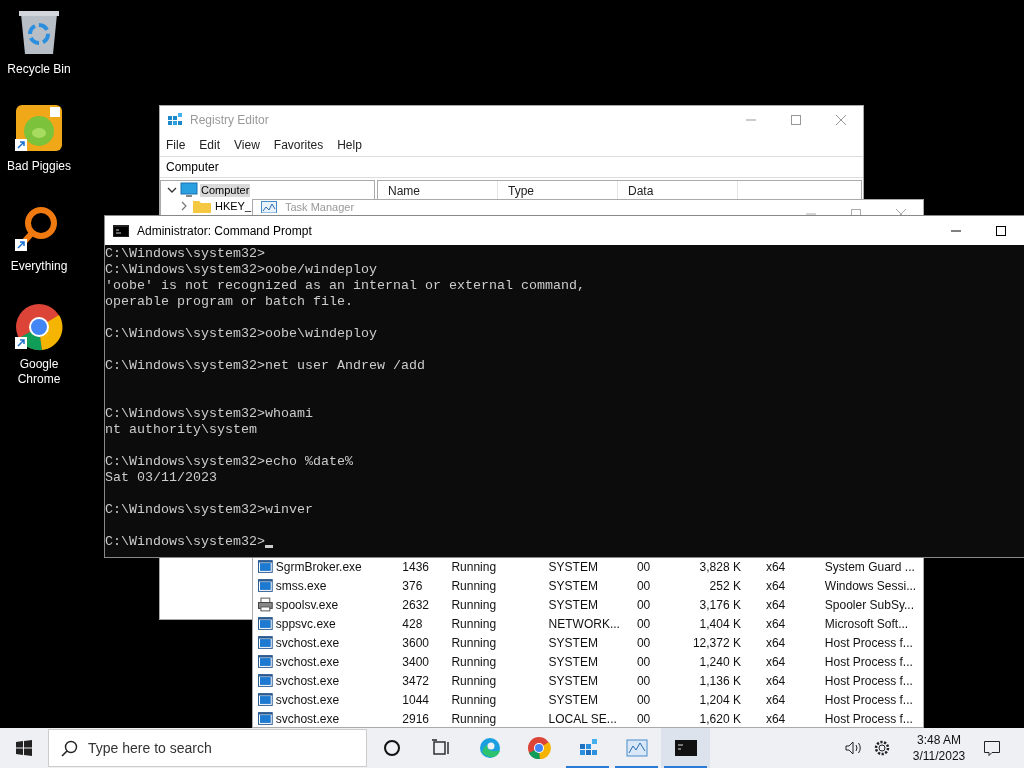 Image resolution: width=1024 pixels, height=768 pixels. What do you see at coordinates (719, 567) in the screenshot?
I see `table-cell-text: 3,828 K` at bounding box center [719, 567].